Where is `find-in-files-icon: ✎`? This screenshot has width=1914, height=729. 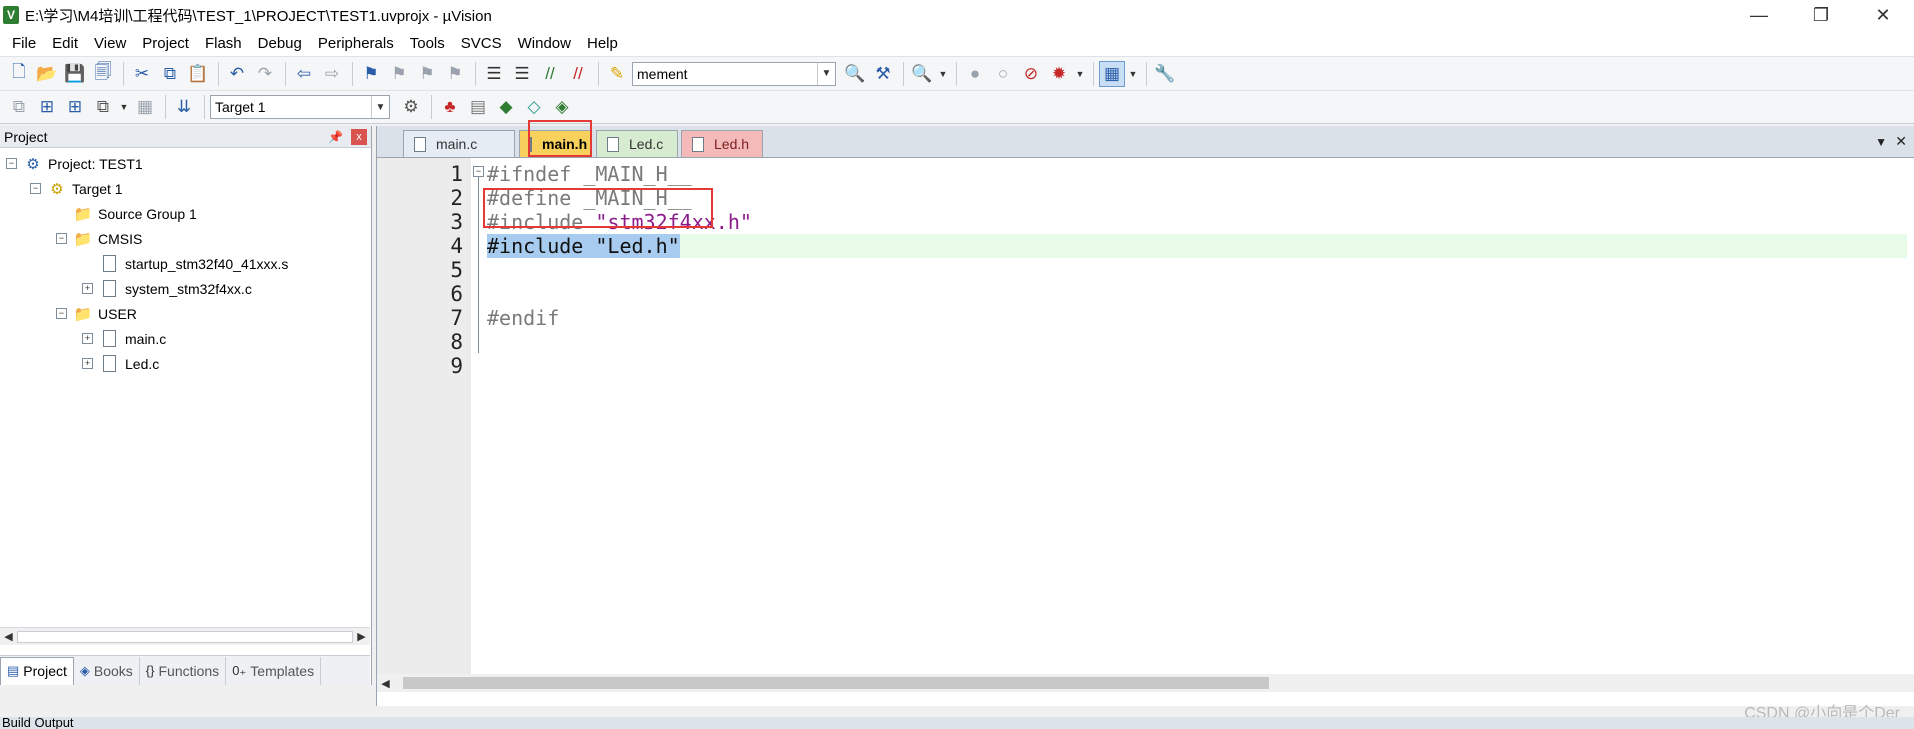
find-in-files-icon: ✎ is located at coordinates (617, 74).